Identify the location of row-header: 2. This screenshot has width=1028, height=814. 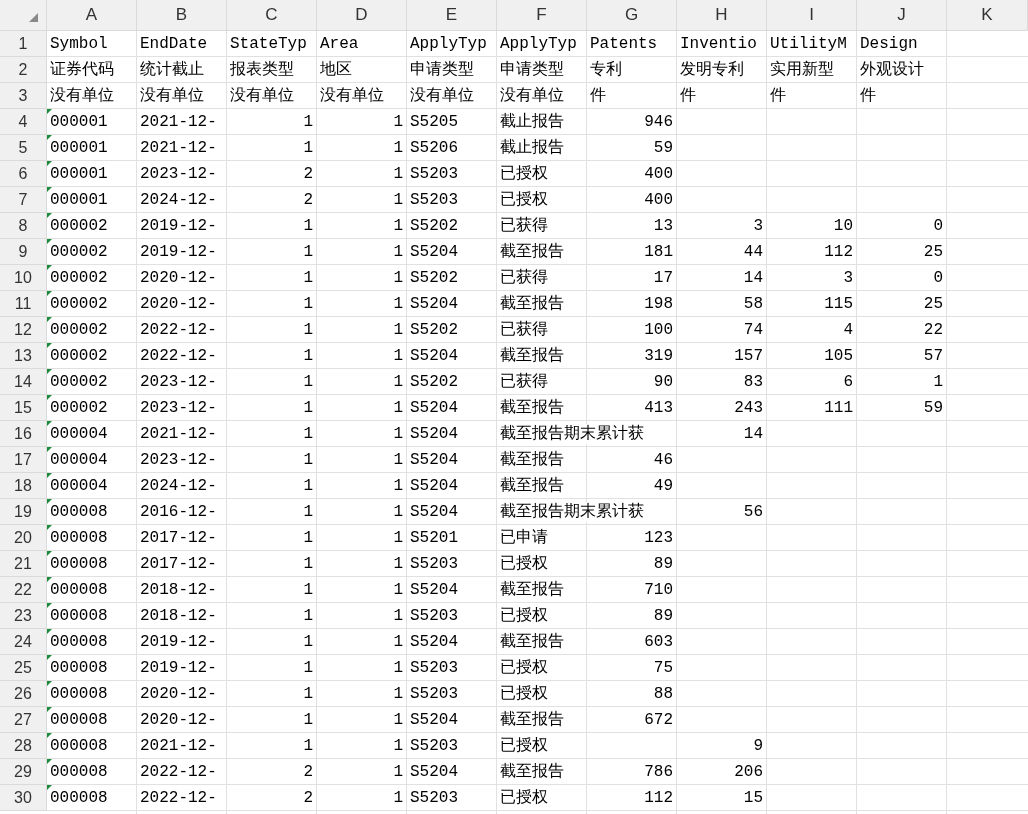
(23, 70).